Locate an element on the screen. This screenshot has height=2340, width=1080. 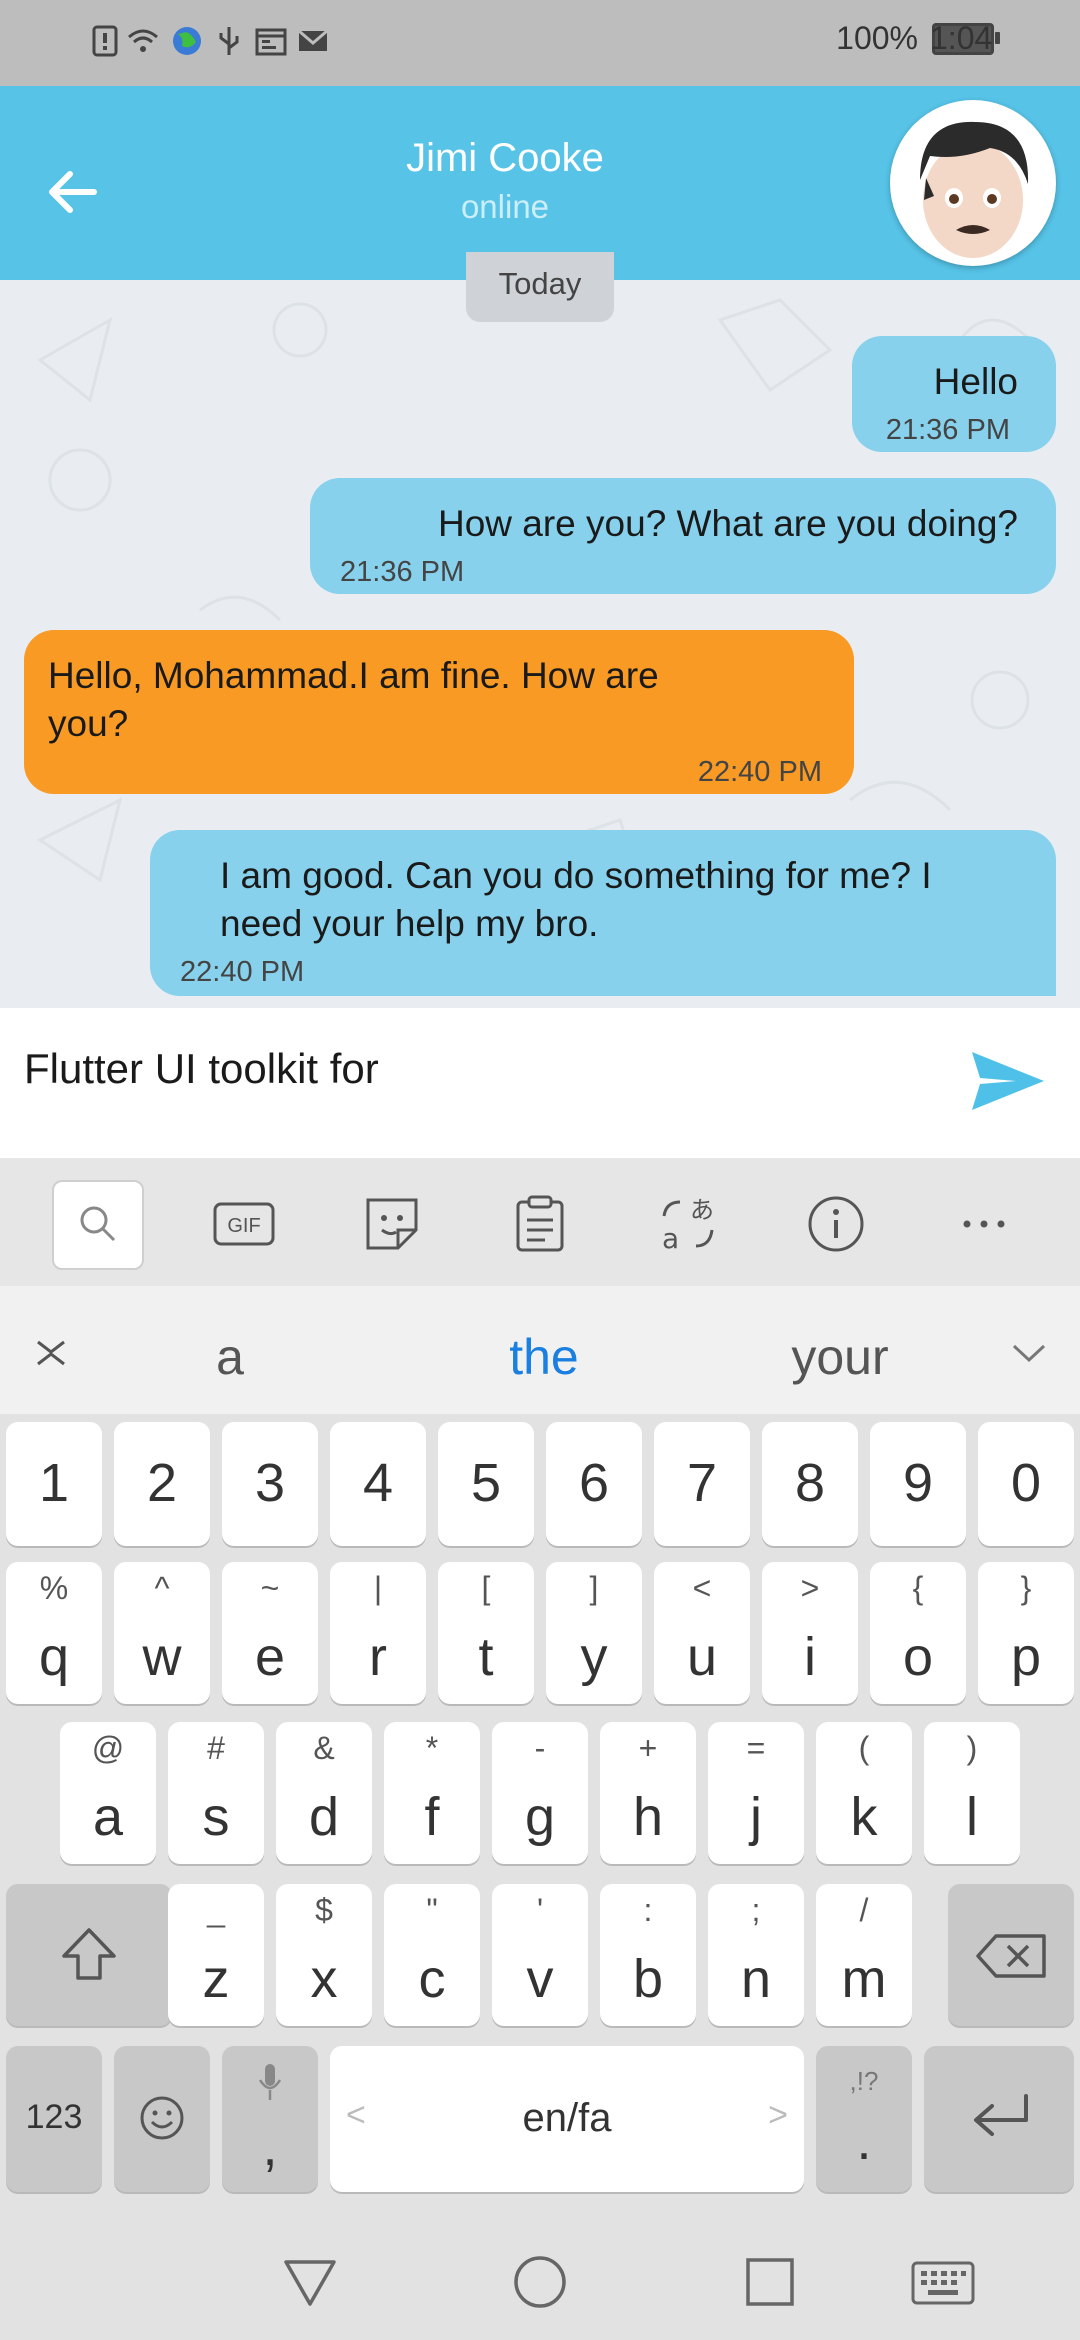
key-alt-label: " is located at coordinates (432, 1910).